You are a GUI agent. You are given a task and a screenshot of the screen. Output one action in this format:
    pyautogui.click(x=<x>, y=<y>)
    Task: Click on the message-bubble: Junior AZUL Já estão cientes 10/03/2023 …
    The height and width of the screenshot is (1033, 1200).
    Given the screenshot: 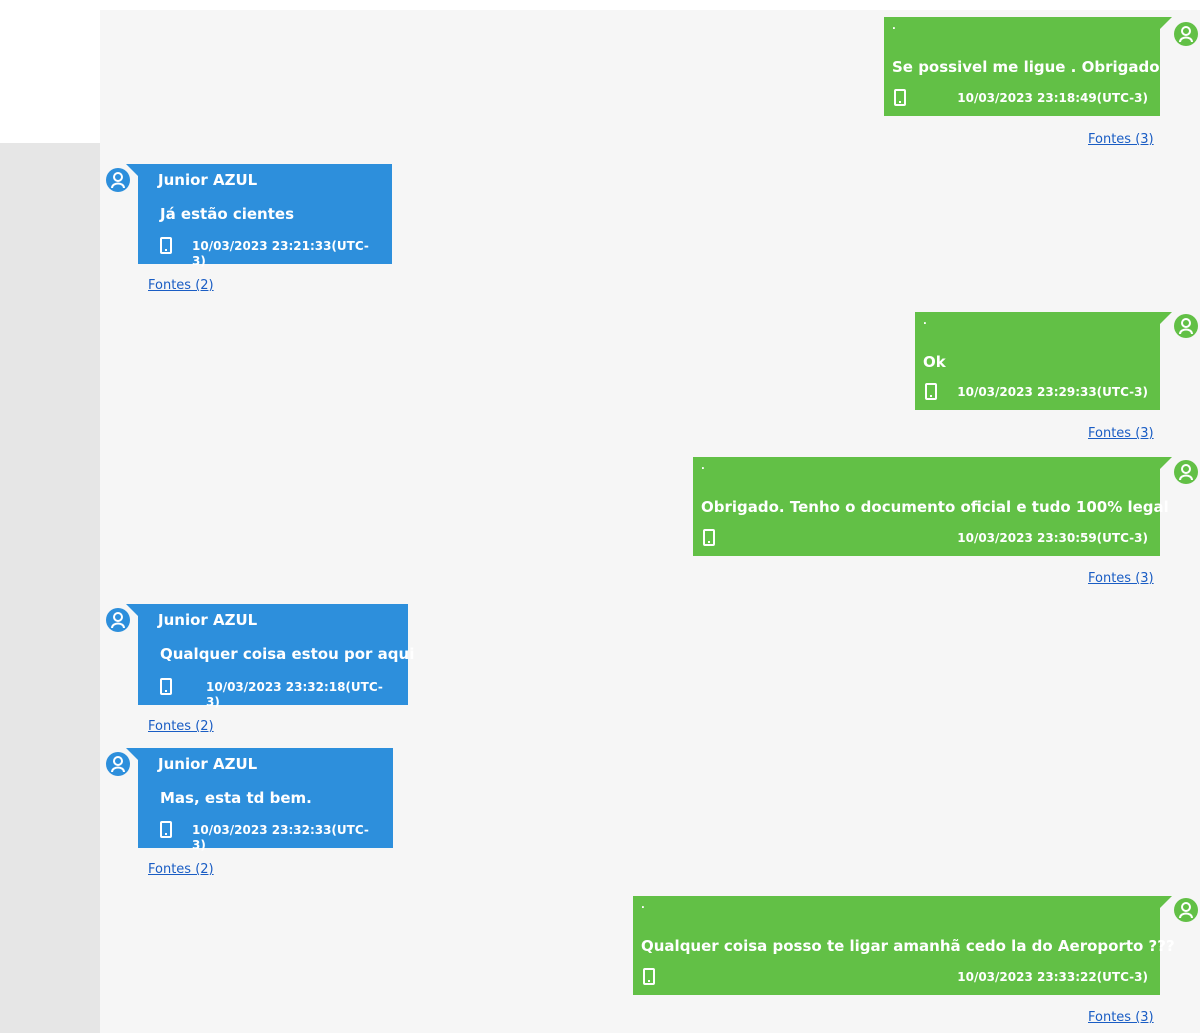 What is the action you would take?
    pyautogui.click(x=259, y=216)
    